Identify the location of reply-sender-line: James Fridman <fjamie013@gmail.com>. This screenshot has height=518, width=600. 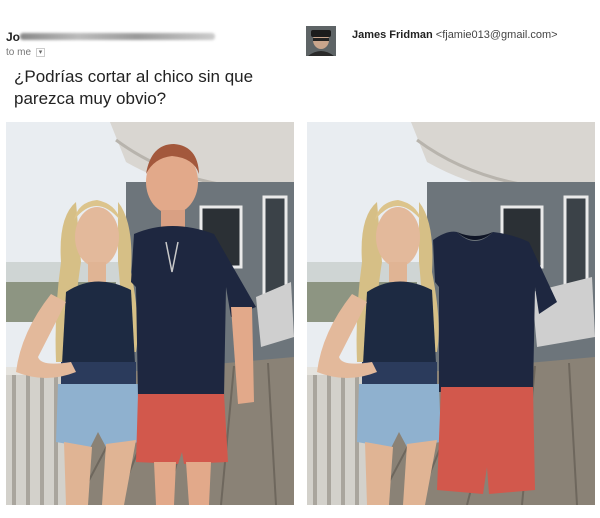
(455, 35).